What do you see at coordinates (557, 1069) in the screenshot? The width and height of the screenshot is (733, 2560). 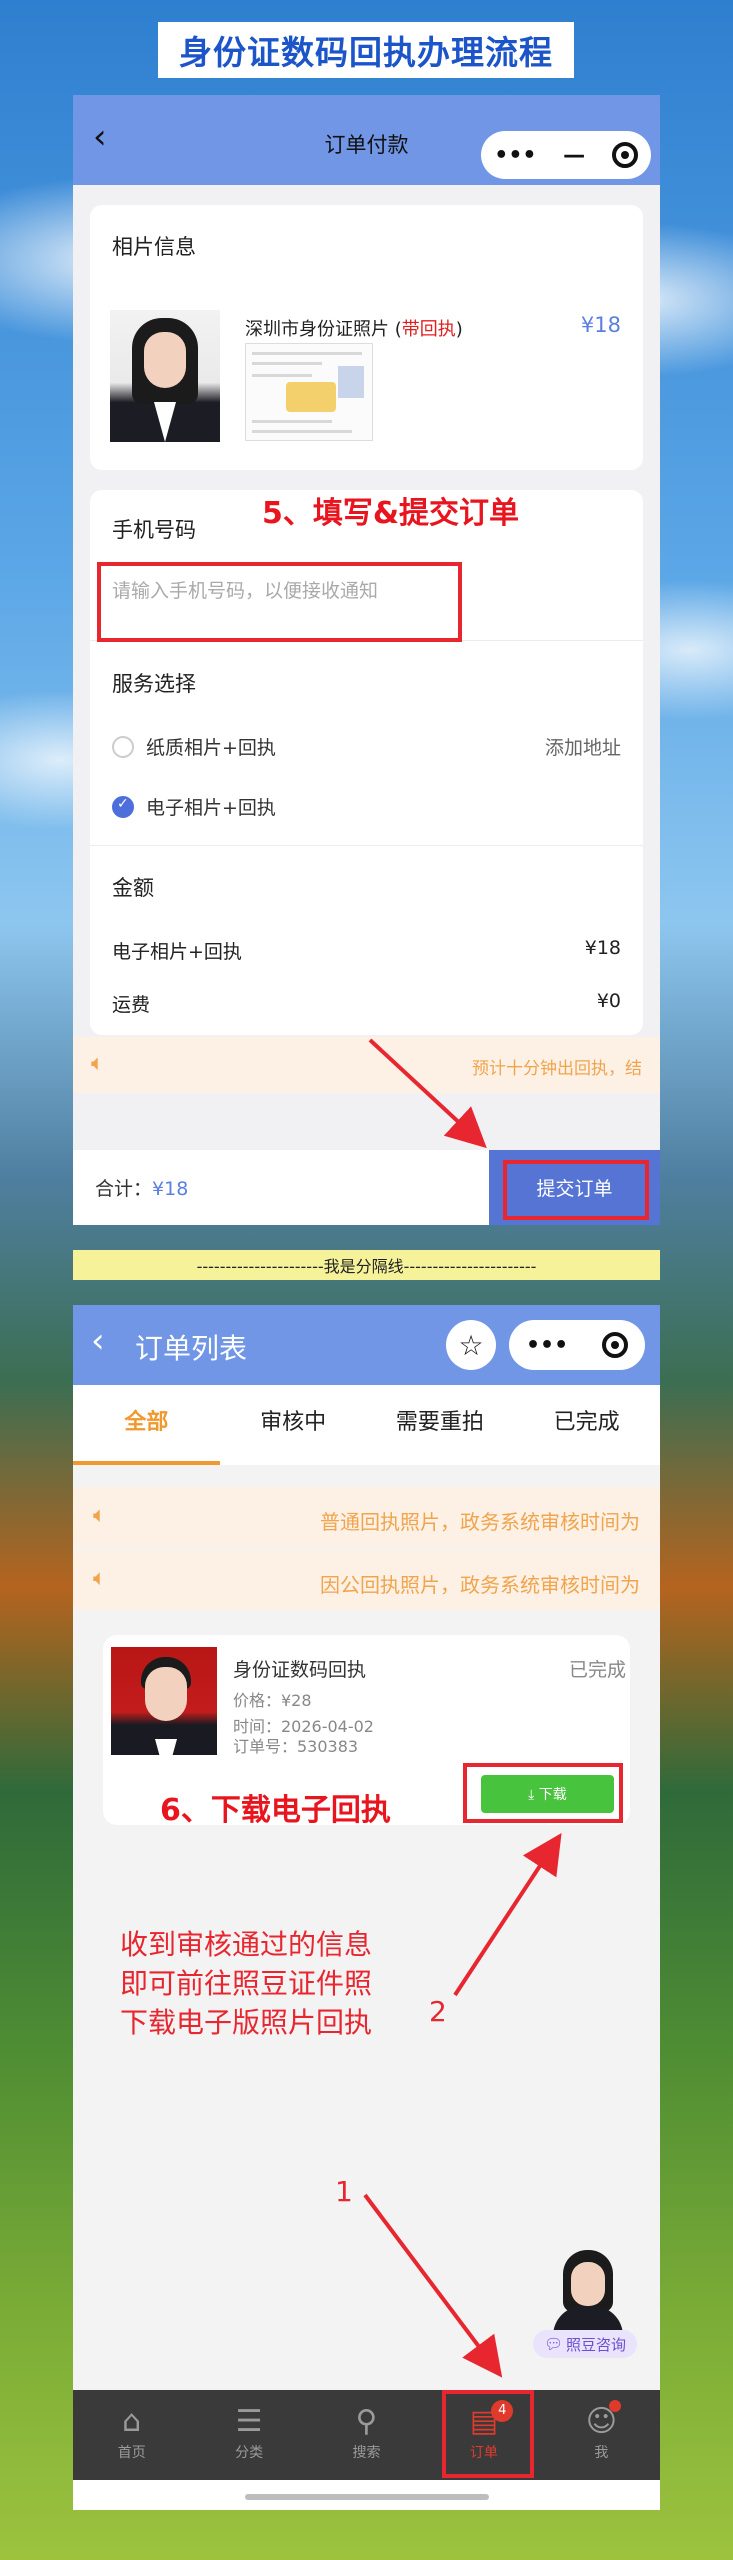 I see `notice-text: 预计十分钟出回执，结` at bounding box center [557, 1069].